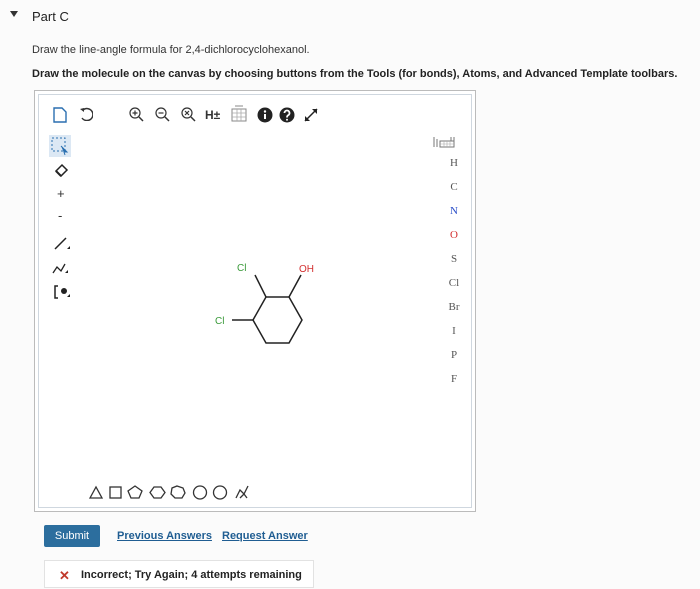 The height and width of the screenshot is (589, 700). Describe the element at coordinates (157, 492) in the screenshot. I see `cyclohexane-template-icon` at that location.